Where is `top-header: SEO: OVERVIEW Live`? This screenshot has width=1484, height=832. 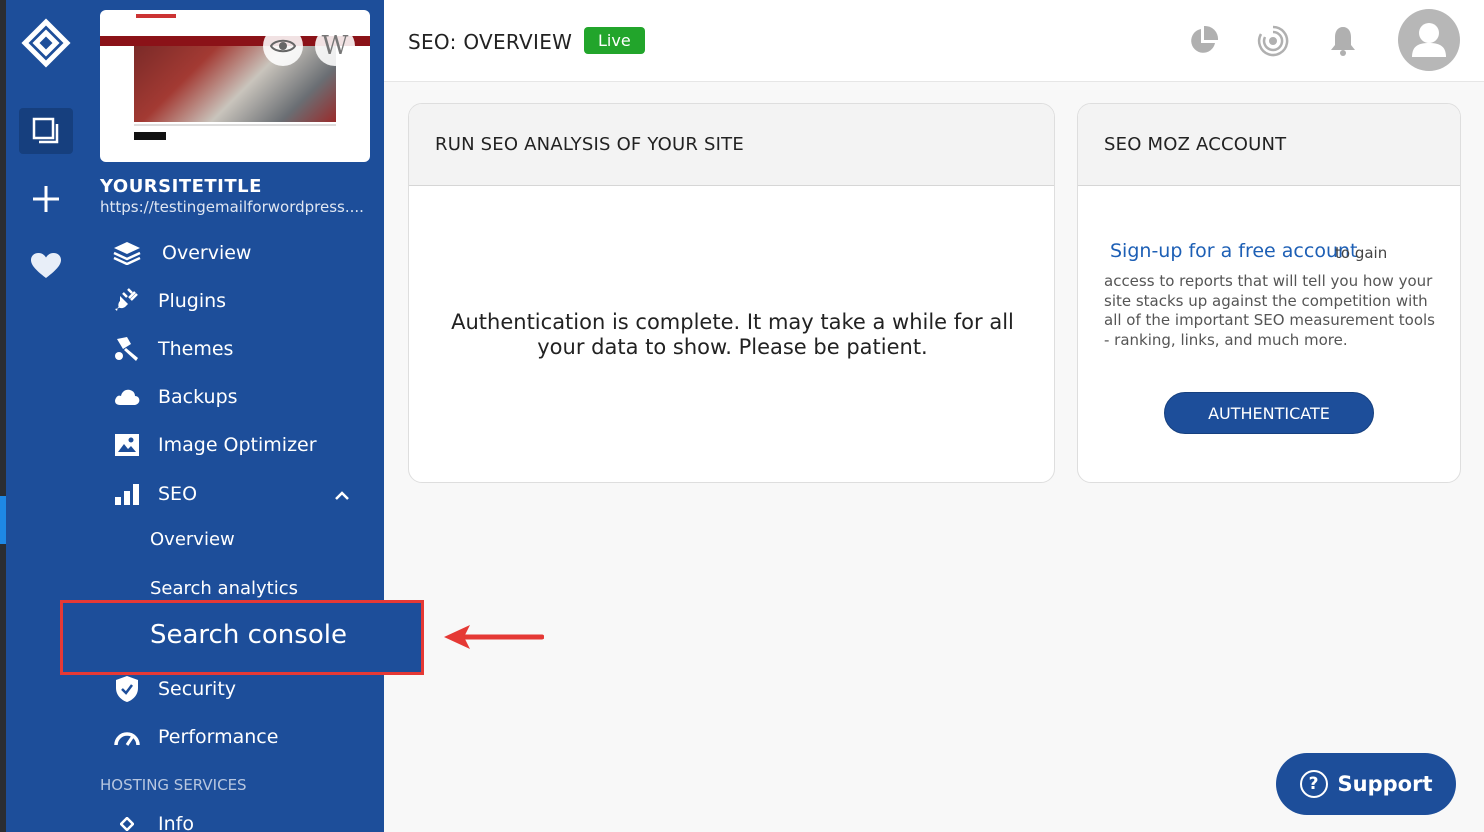
top-header: SEO: OVERVIEW Live is located at coordinates (934, 41).